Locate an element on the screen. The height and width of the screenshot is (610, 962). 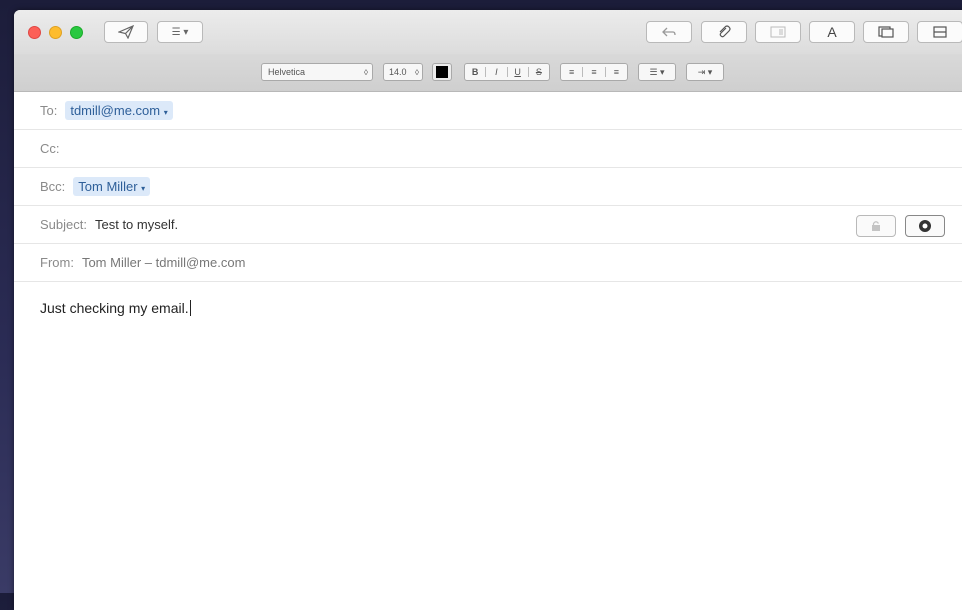
zoom-window-button is located at coordinates (76, 32).